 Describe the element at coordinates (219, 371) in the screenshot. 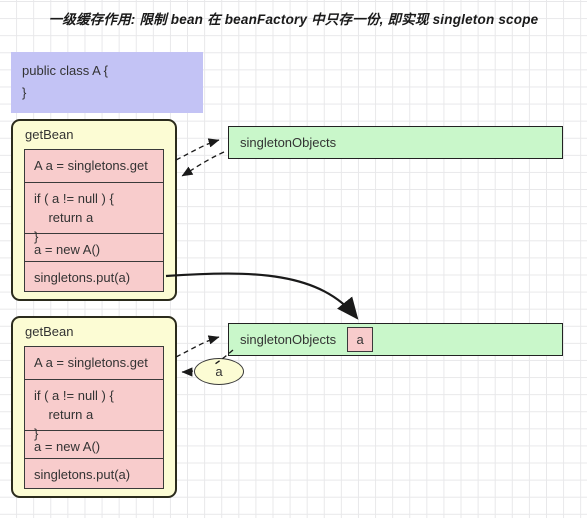

I see `bean-reference-ellipse: a` at that location.